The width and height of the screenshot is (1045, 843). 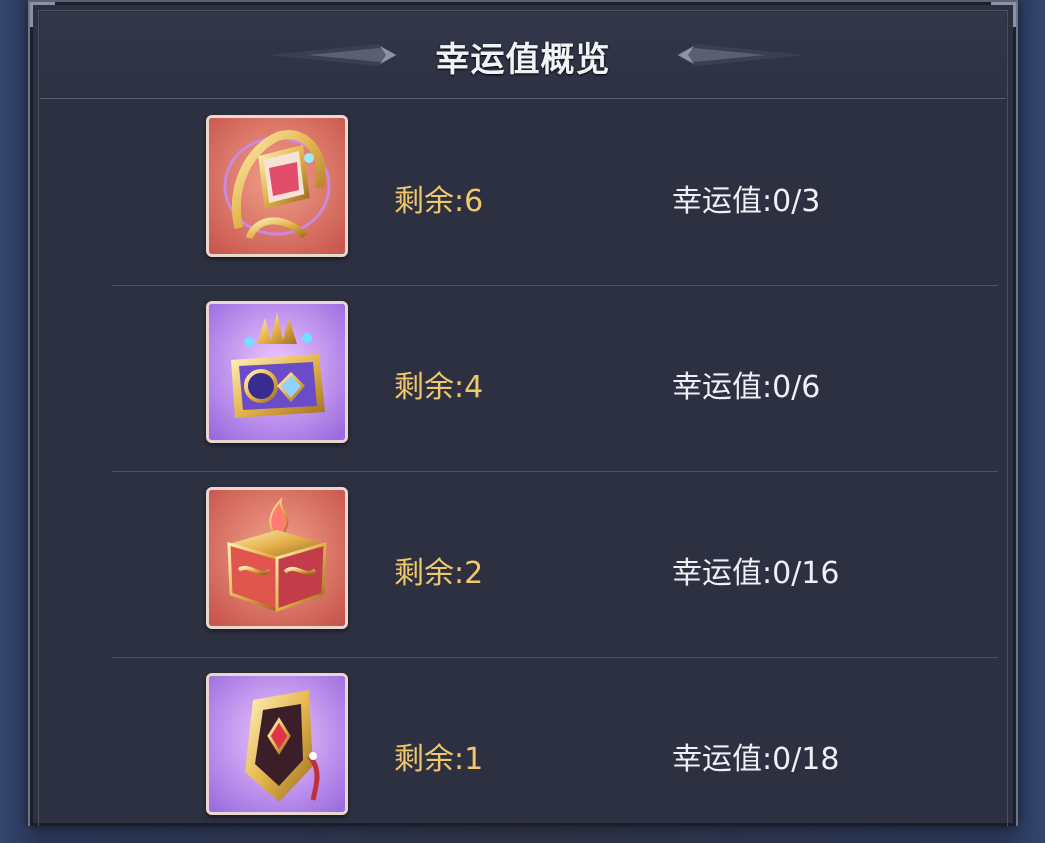 What do you see at coordinates (277, 372) in the screenshot?
I see `purple-crown-chest-icon` at bounding box center [277, 372].